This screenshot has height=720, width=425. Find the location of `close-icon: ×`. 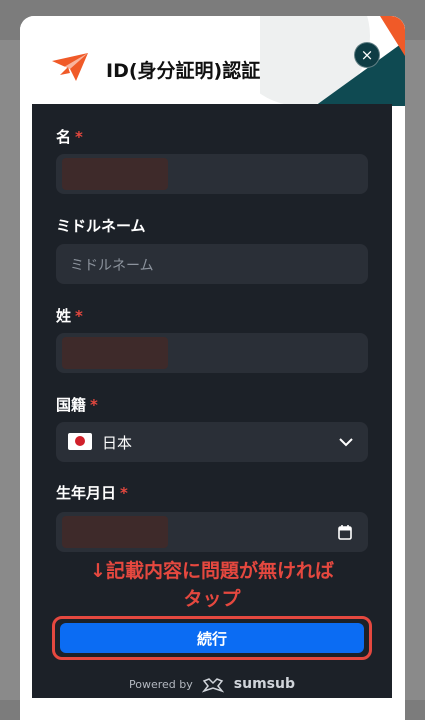

close-icon: × is located at coordinates (367, 55).